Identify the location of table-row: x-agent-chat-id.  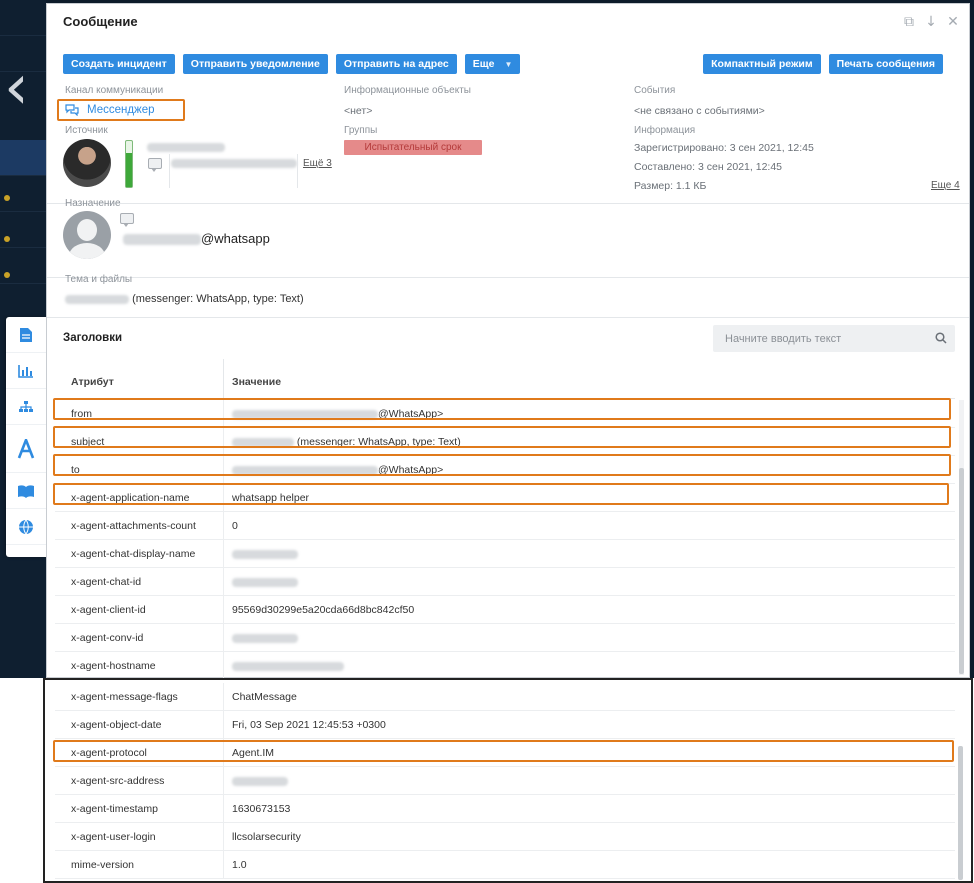
(505, 582).